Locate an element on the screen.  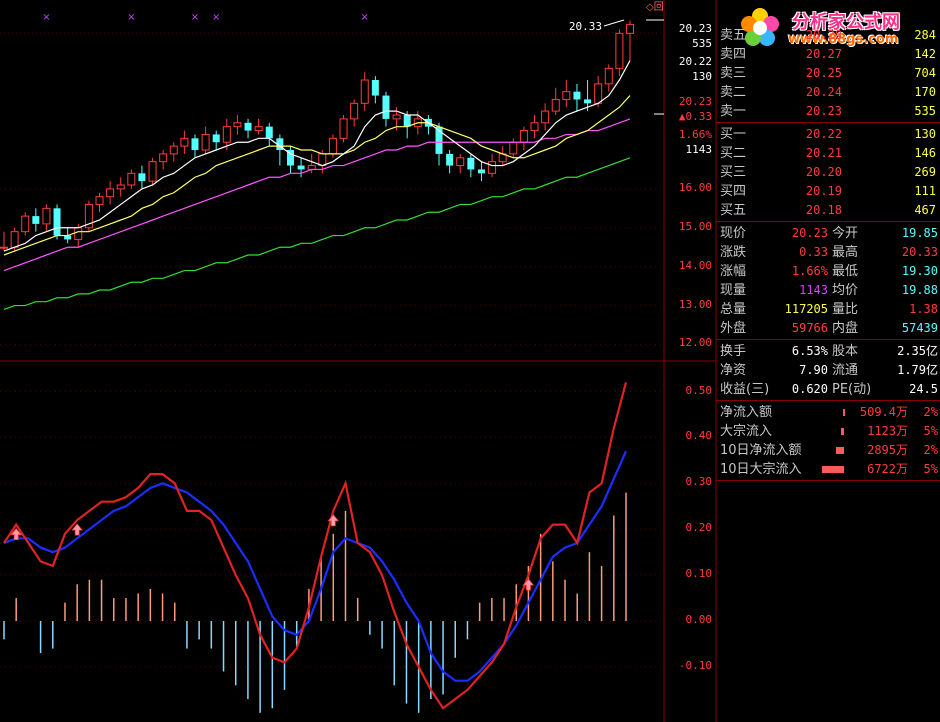
stat-value: 1143 is located at coordinates (813, 290).